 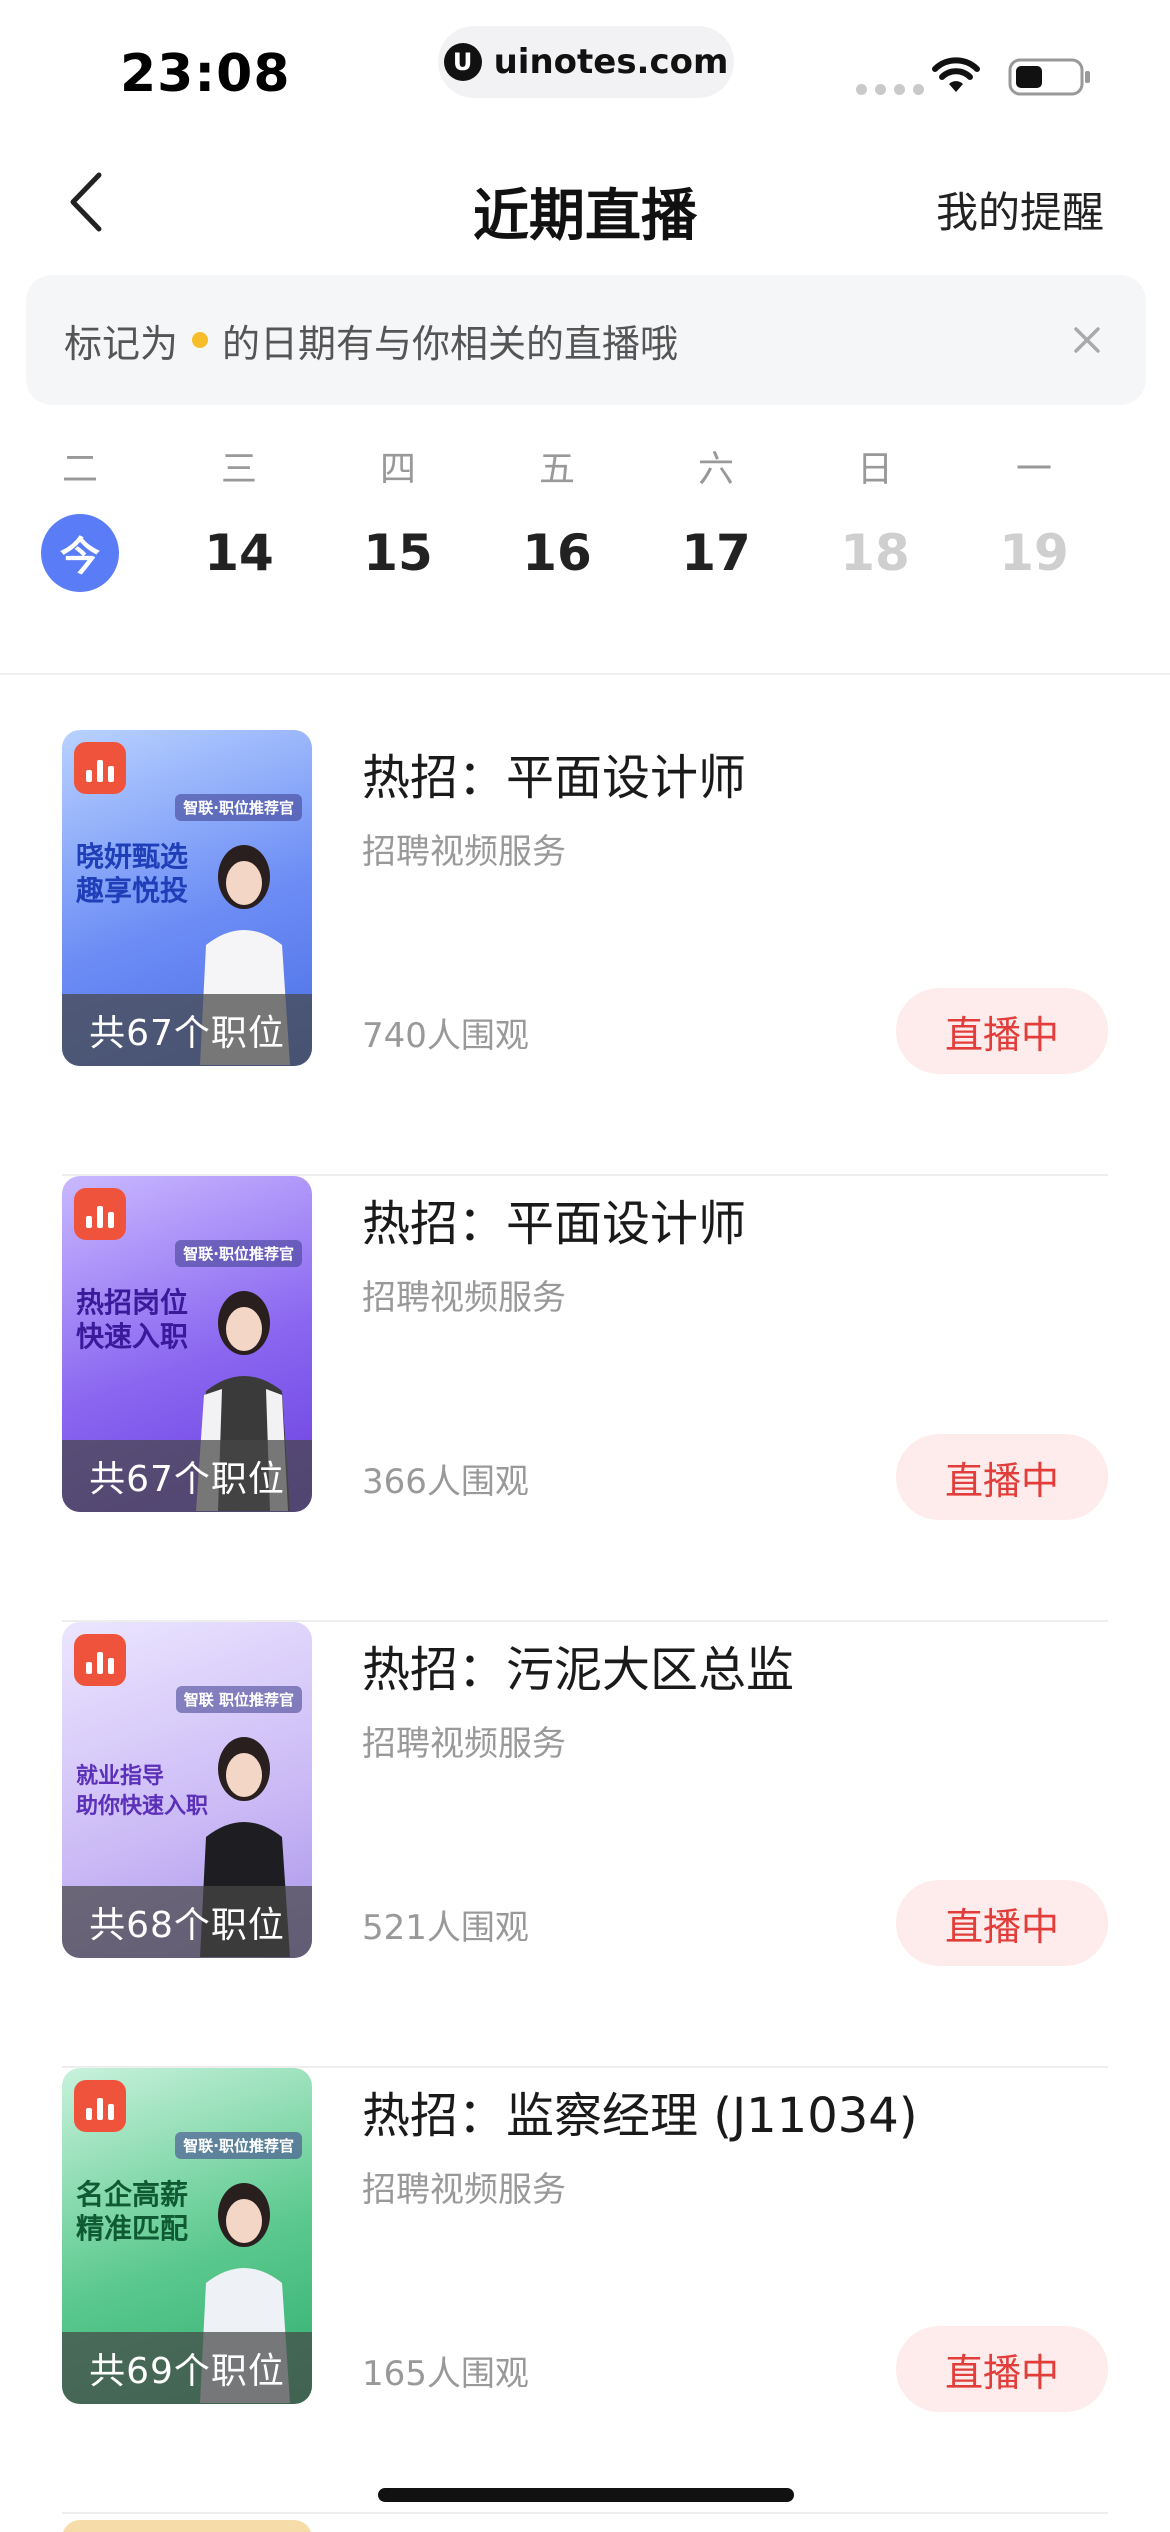 I want to click on today-badge: 今, so click(x=80, y=553).